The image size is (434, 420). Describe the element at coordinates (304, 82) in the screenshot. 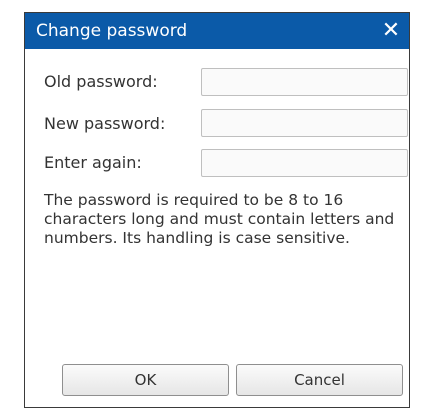

I see `old-password-field` at that location.